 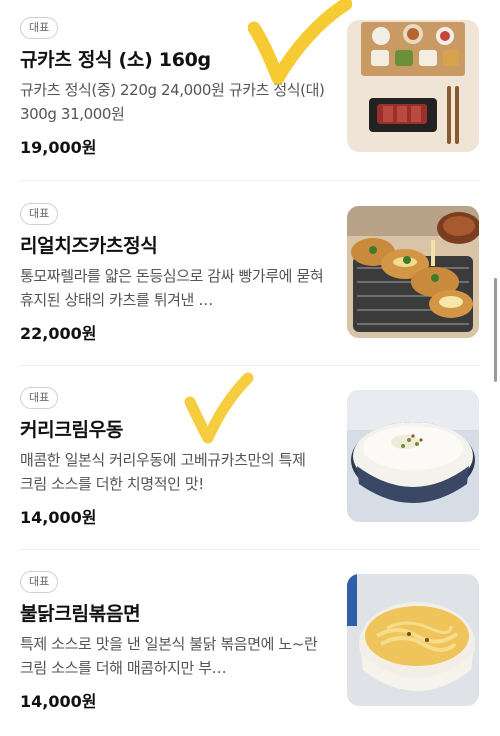 I want to click on cream-noodles-image, so click(x=413, y=640).